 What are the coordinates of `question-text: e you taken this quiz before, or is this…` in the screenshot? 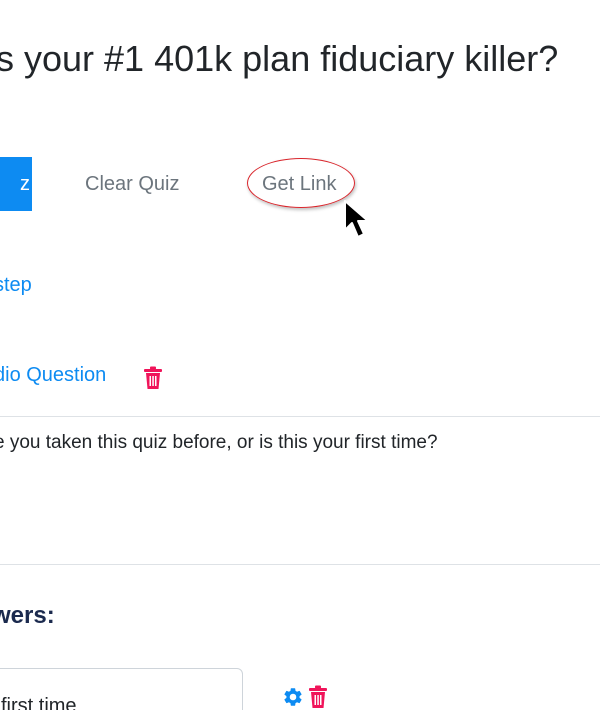 It's located at (219, 443).